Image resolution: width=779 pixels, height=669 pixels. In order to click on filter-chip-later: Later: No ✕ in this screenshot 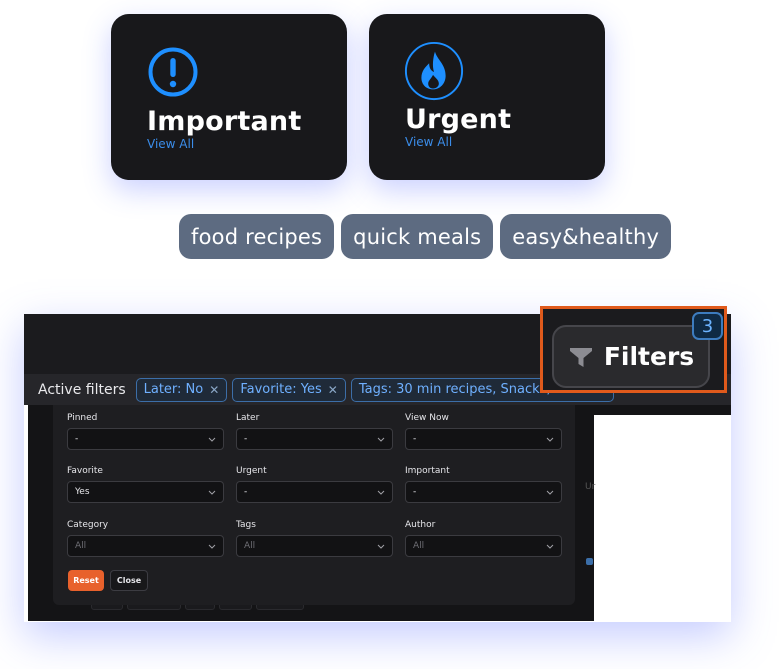, I will do `click(181, 389)`.